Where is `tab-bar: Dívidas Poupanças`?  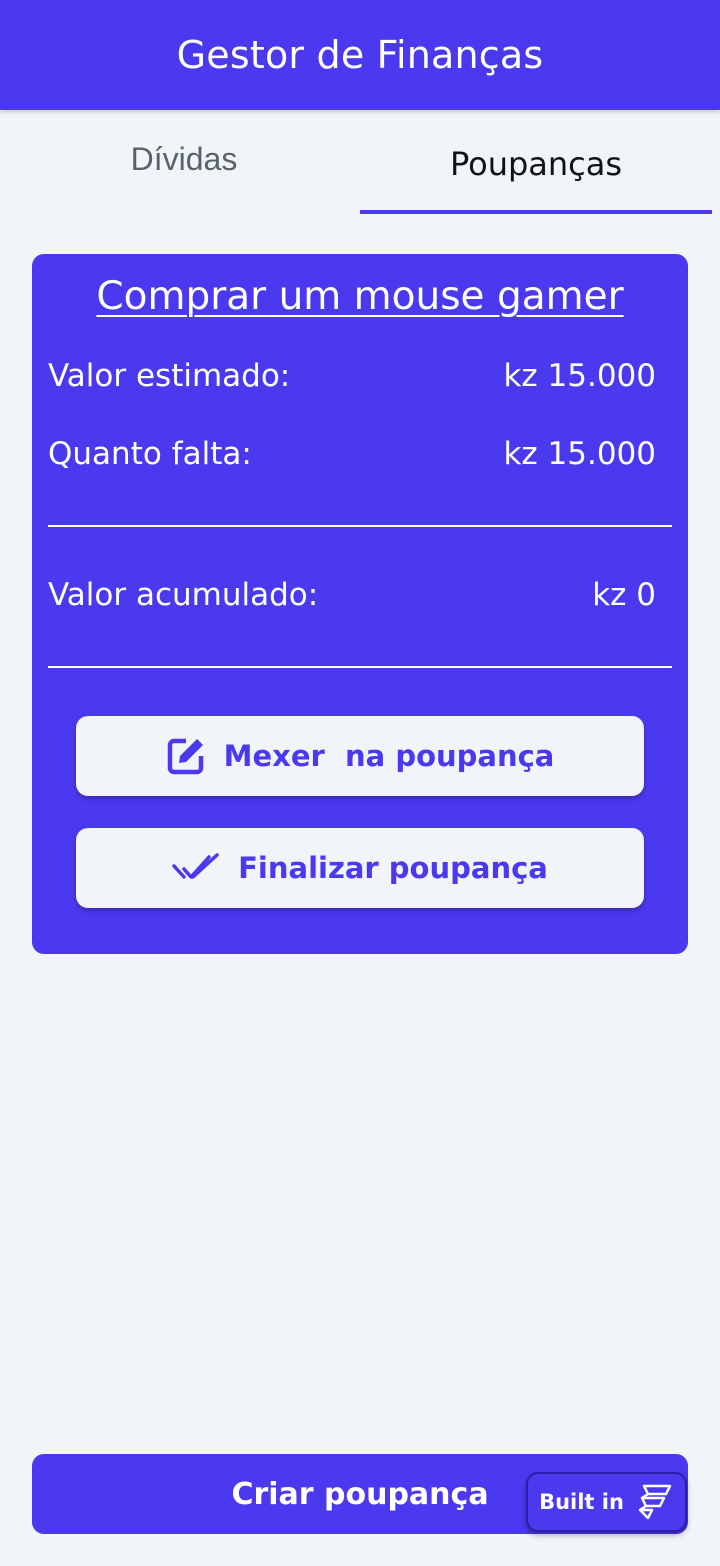
tab-bar: Dívidas Poupanças is located at coordinates (360, 162).